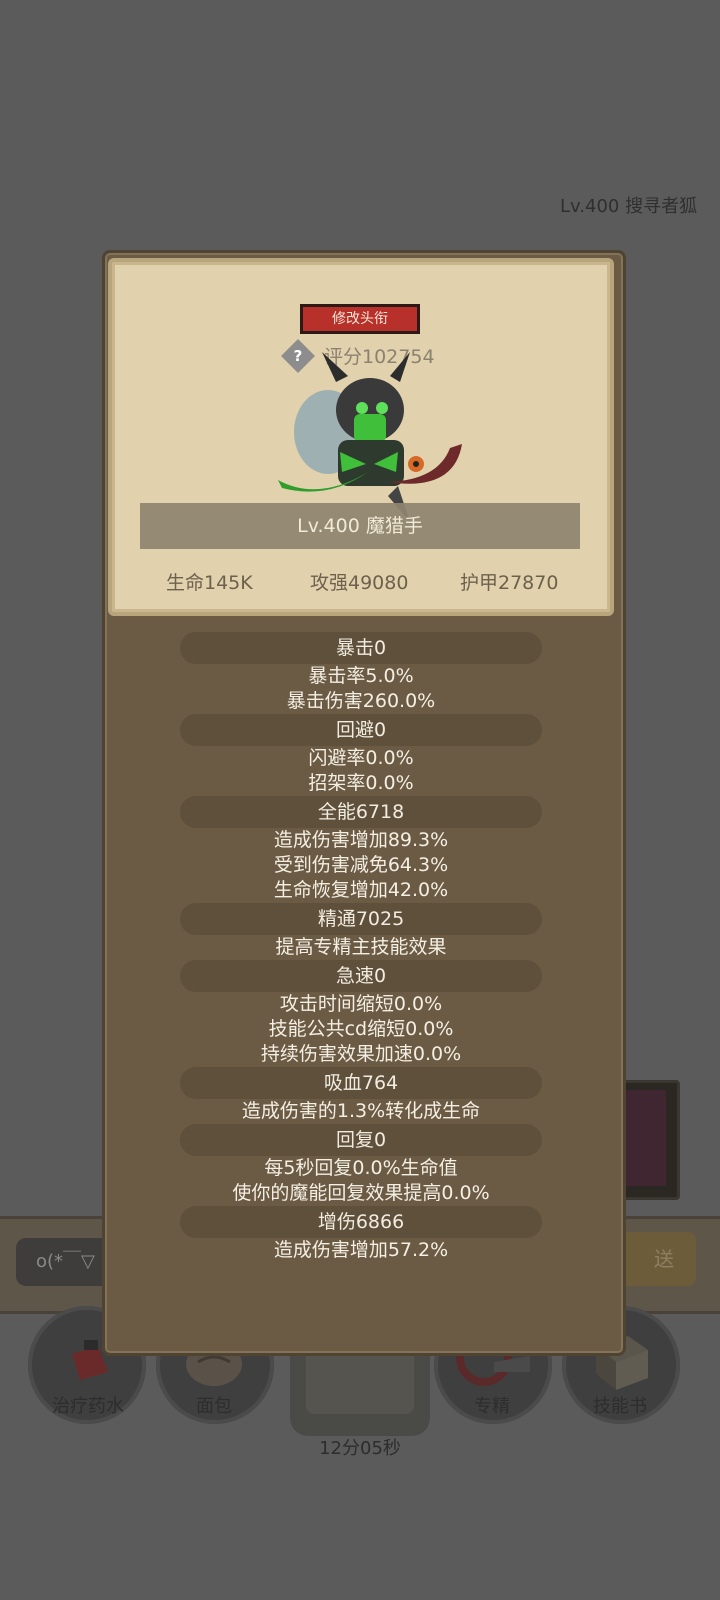  I want to click on stat-detail-line: 暴击率5.0%, so click(361, 676).